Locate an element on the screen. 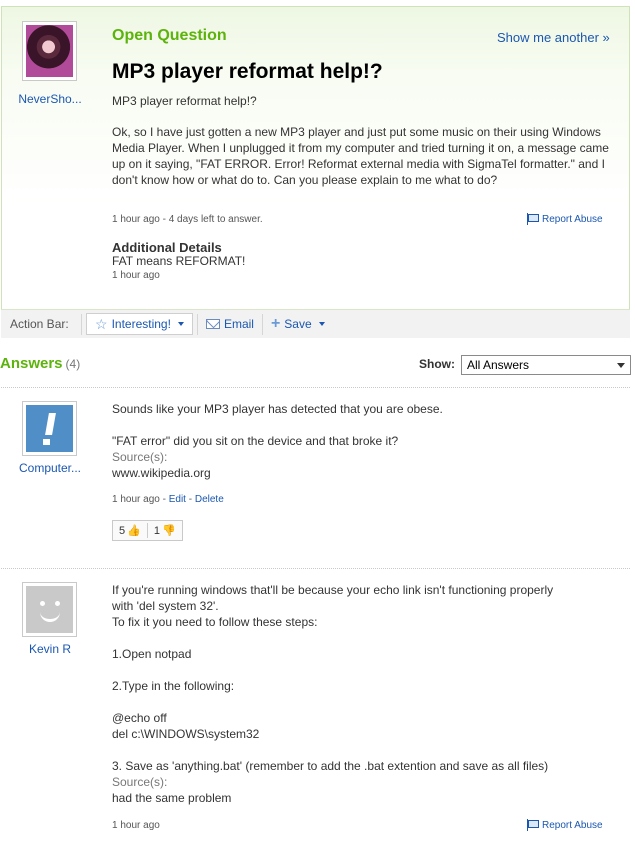  answerer-username: Kevin R is located at coordinates (50, 649).